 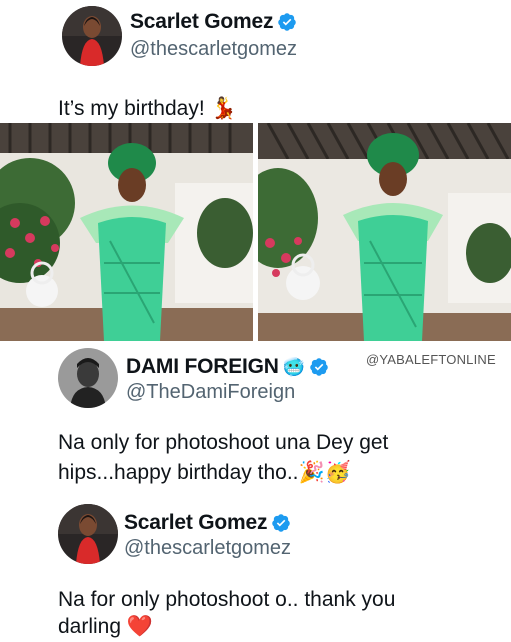 I want to click on tweet1-name-text: Scarlet Gomez, so click(x=201, y=22).